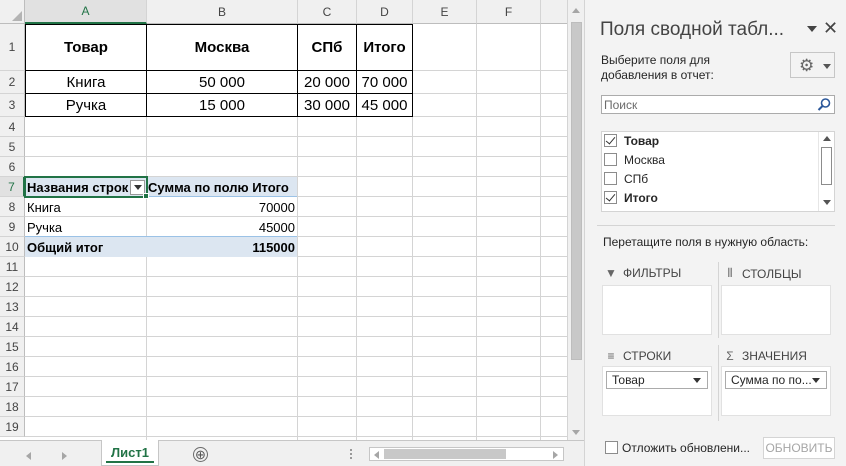 The width and height of the screenshot is (846, 466). Describe the element at coordinates (85, 207) in the screenshot. I see `pivot-row-label: Книга` at that location.